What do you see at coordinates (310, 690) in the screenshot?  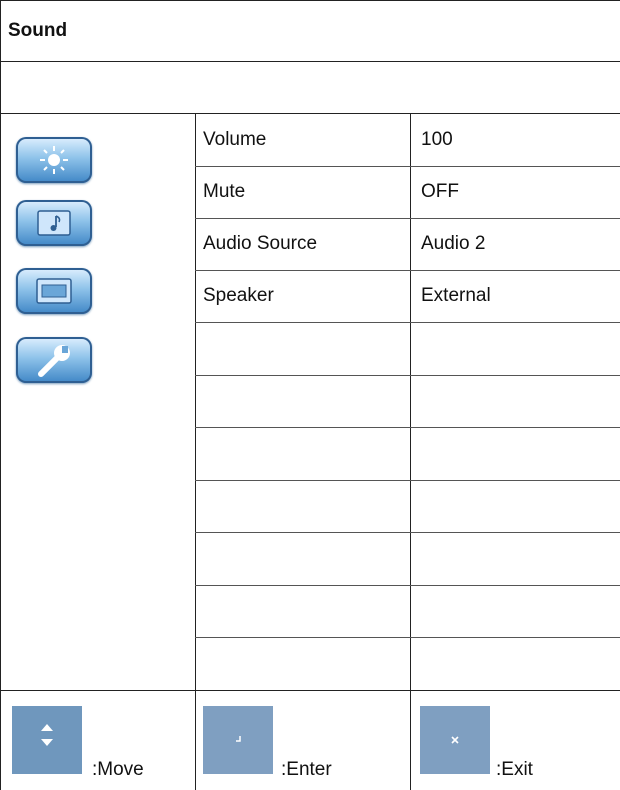 I see `footer-divider` at bounding box center [310, 690].